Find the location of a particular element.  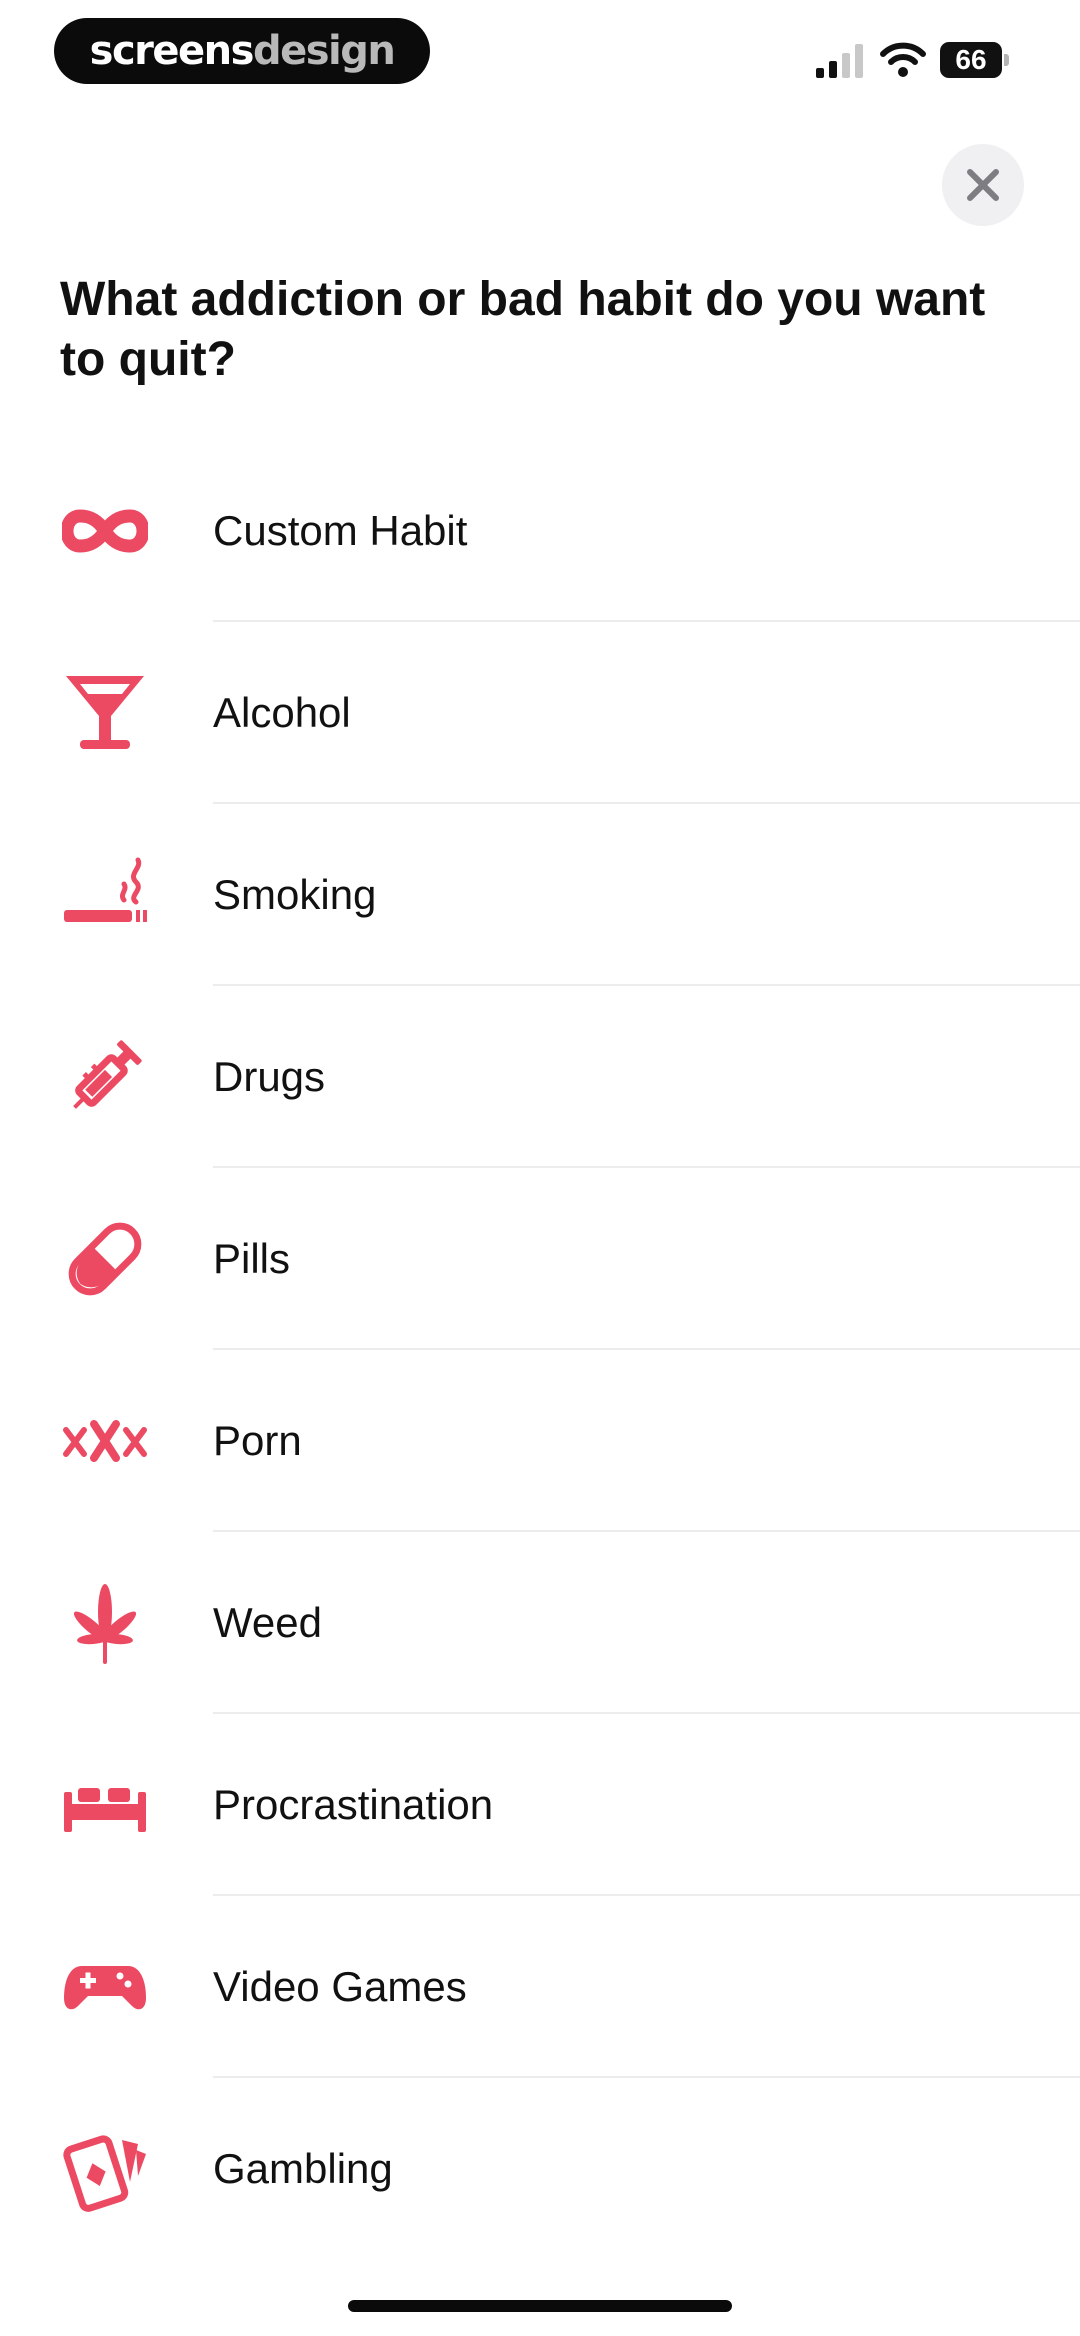

habit-label: Pills is located at coordinates (252, 1258).